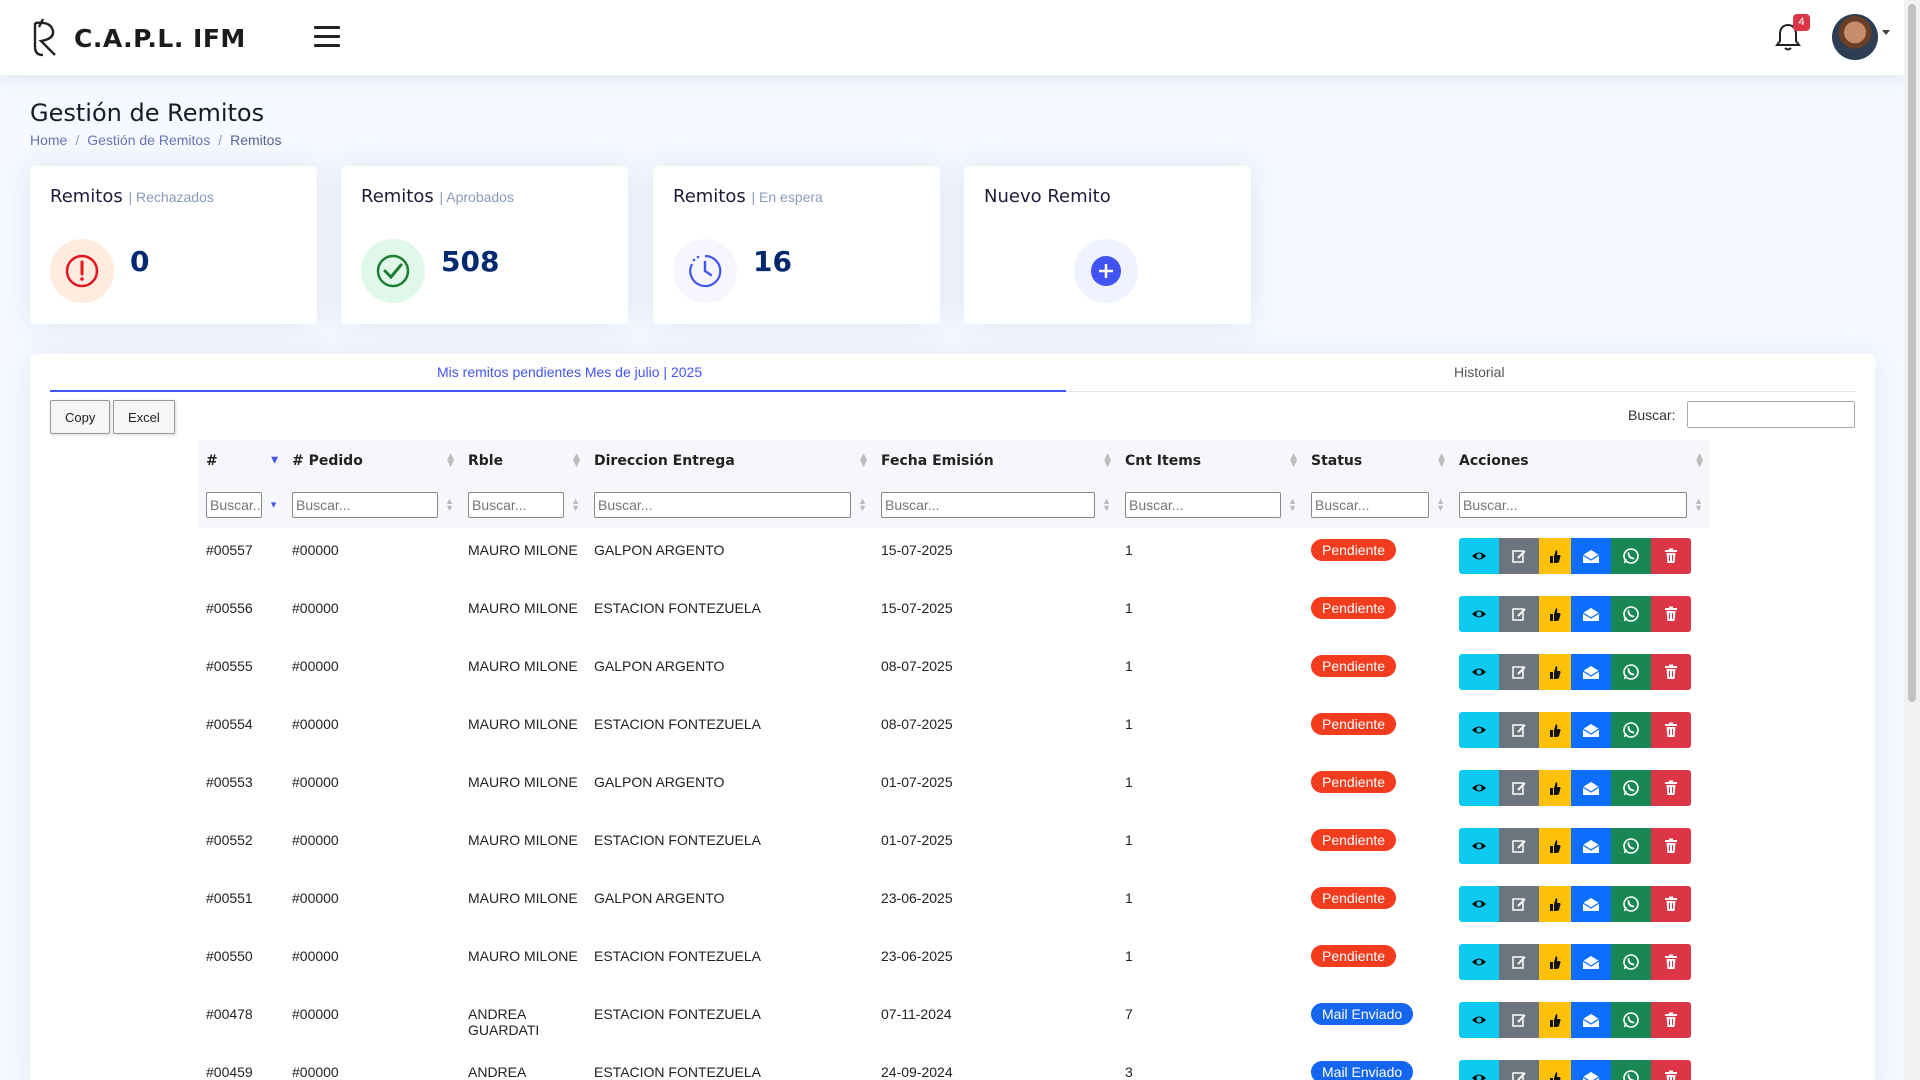 The width and height of the screenshot is (1920, 1080). I want to click on new-remito-button, so click(1106, 271).